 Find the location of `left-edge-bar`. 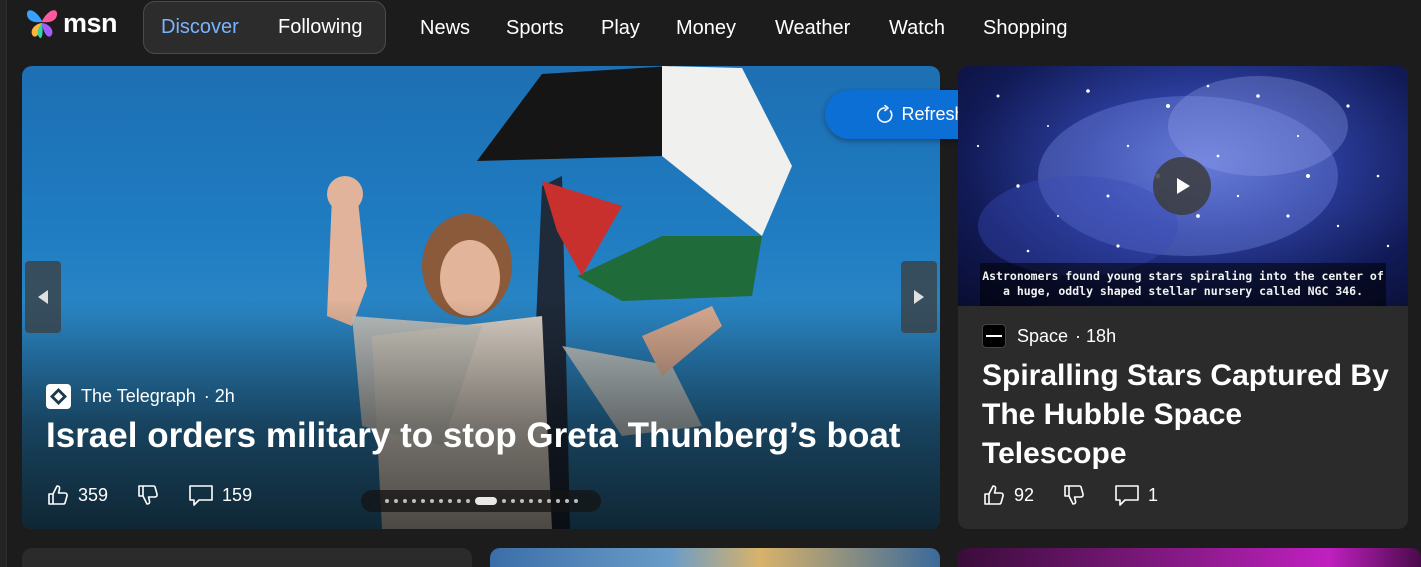

left-edge-bar is located at coordinates (3, 283).